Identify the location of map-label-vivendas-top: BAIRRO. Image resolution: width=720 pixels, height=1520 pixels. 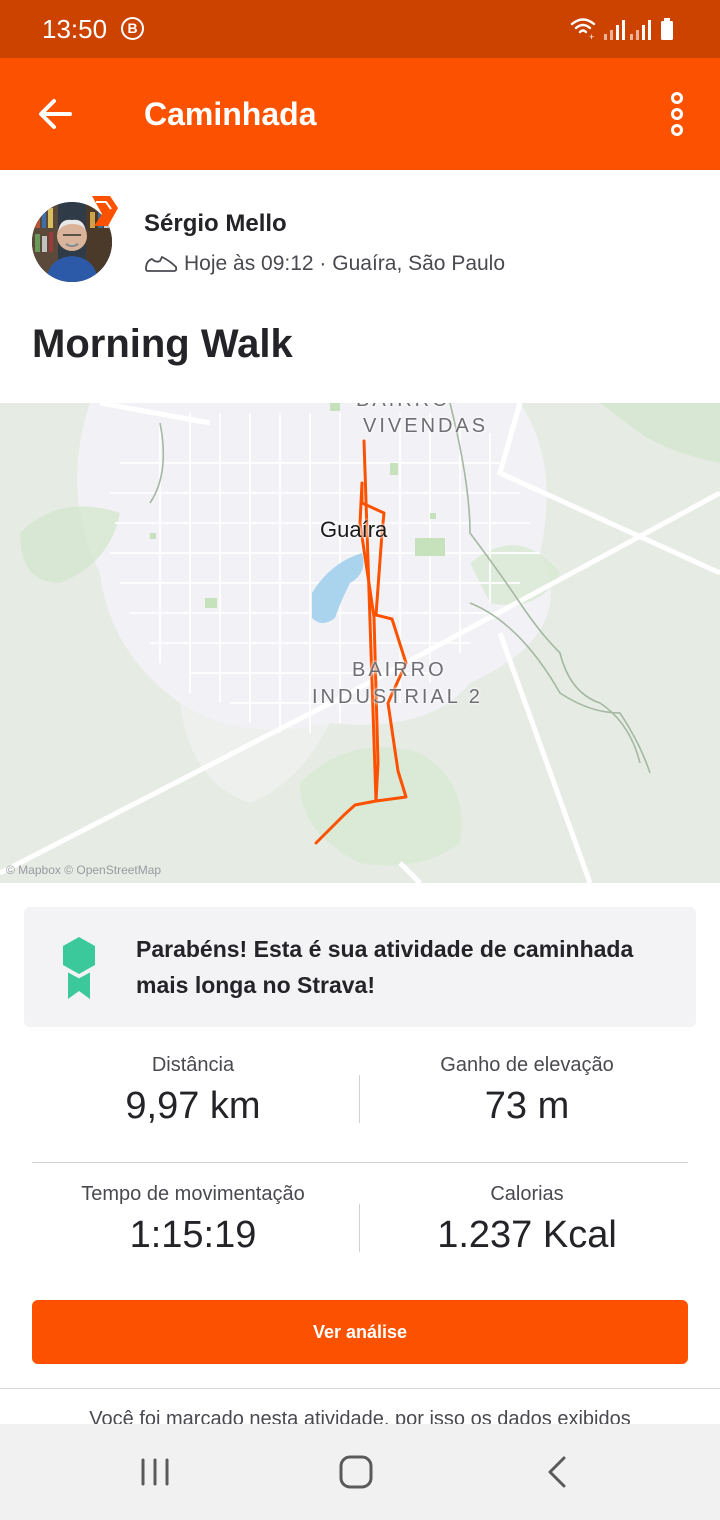
(403, 407).